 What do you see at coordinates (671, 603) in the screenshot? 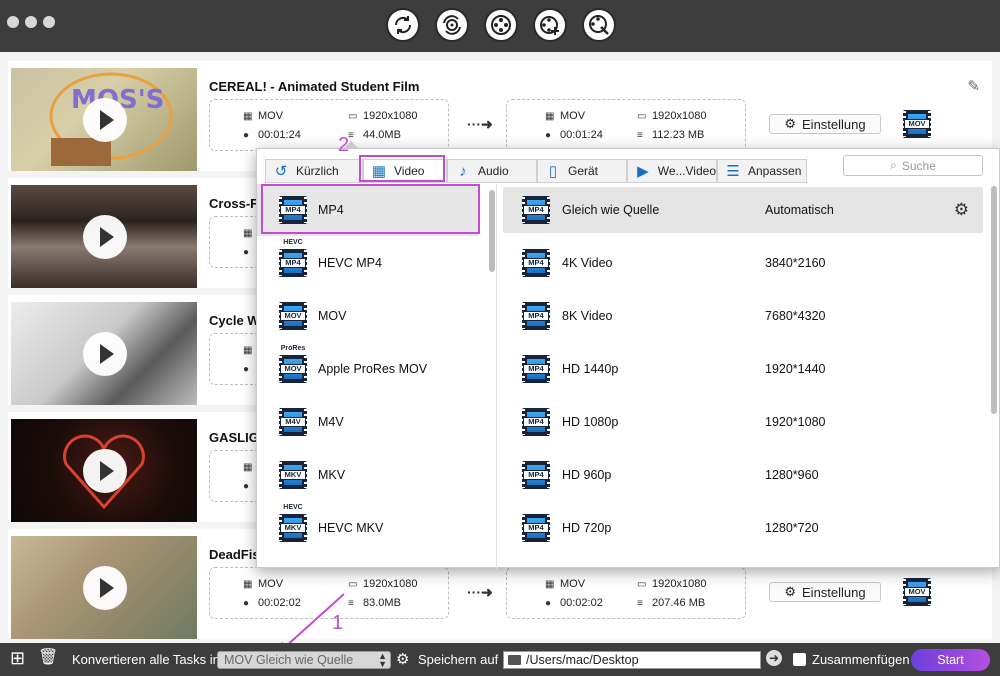
I see `target-size: ≡ 207.46 MB` at bounding box center [671, 603].